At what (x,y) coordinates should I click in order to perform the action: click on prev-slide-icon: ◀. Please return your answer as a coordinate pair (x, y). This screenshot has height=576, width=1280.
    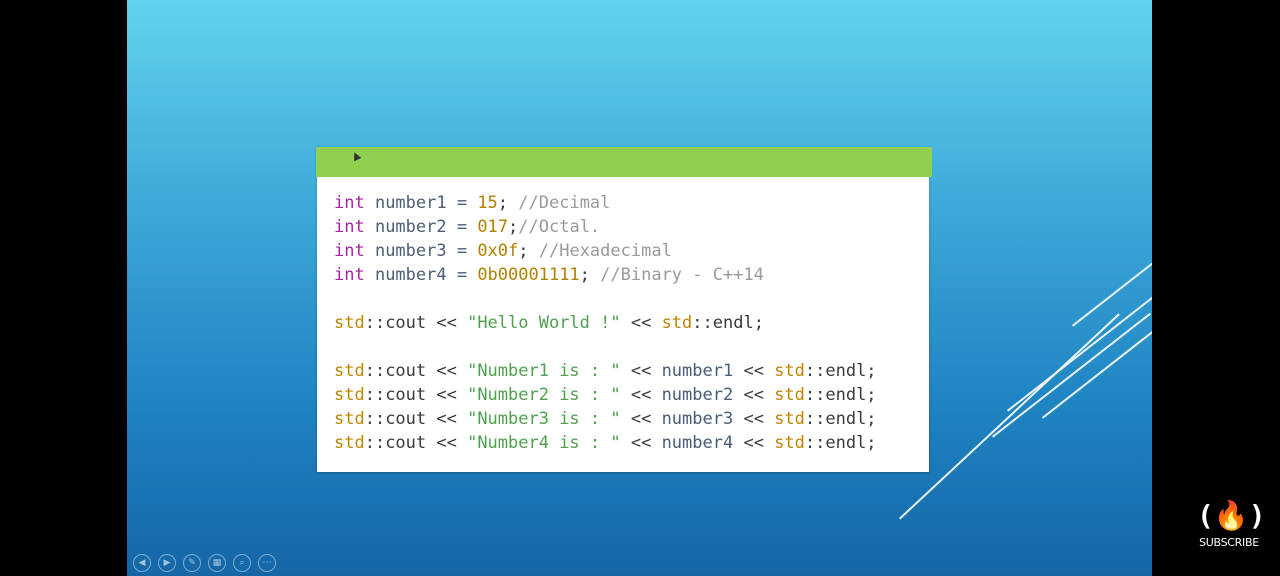
    Looking at the image, I should click on (142, 563).